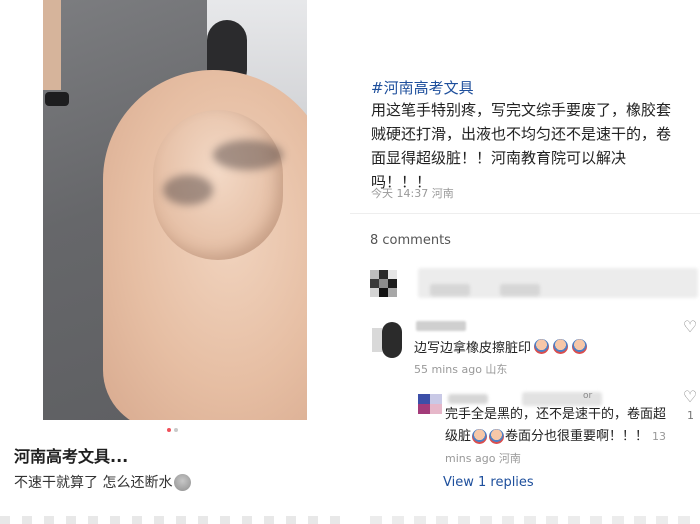 Image resolution: width=700 pixels, height=524 pixels. I want to click on reply-avatar, so click(430, 404).